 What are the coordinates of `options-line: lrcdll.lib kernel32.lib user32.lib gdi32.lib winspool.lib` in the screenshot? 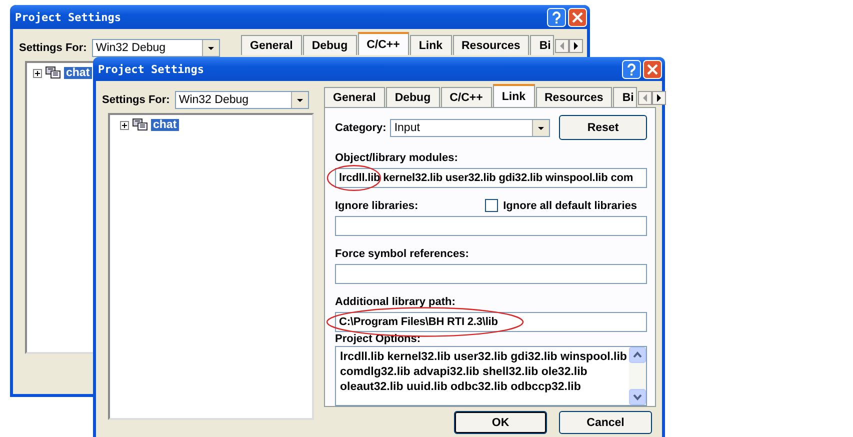 It's located at (482, 358).